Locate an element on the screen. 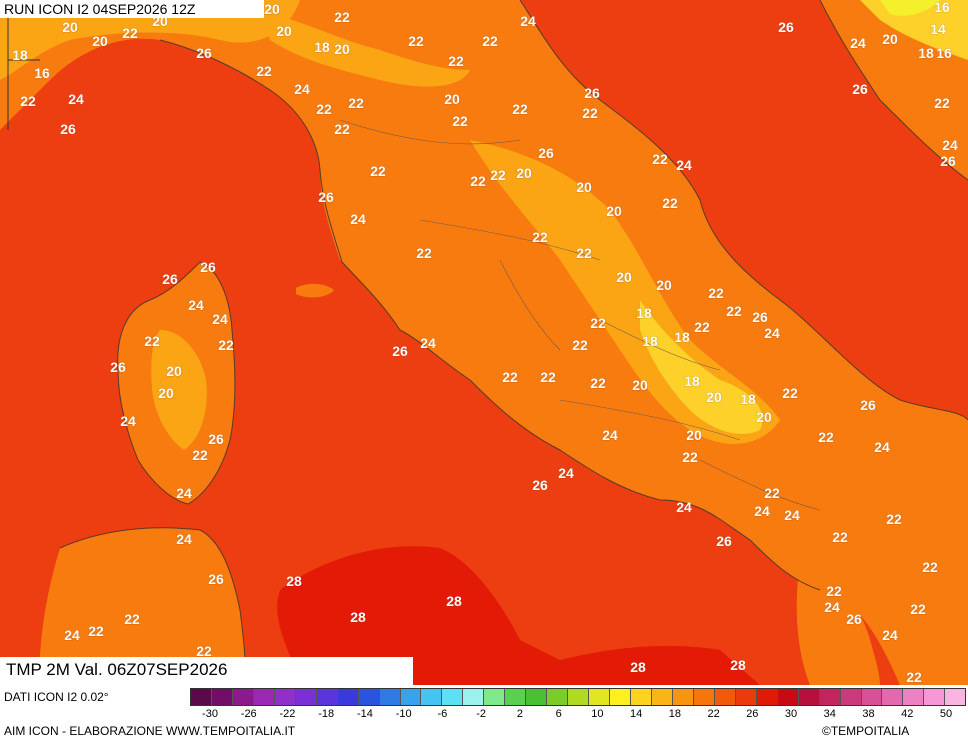 This screenshot has width=968, height=745. legend-tick-label: -22 is located at coordinates (287, 714).